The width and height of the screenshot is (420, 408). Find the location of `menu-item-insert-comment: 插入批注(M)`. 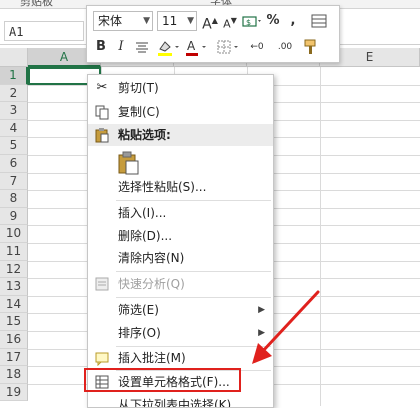

menu-item-insert-comment: 插入批注(M) is located at coordinates (180, 358).